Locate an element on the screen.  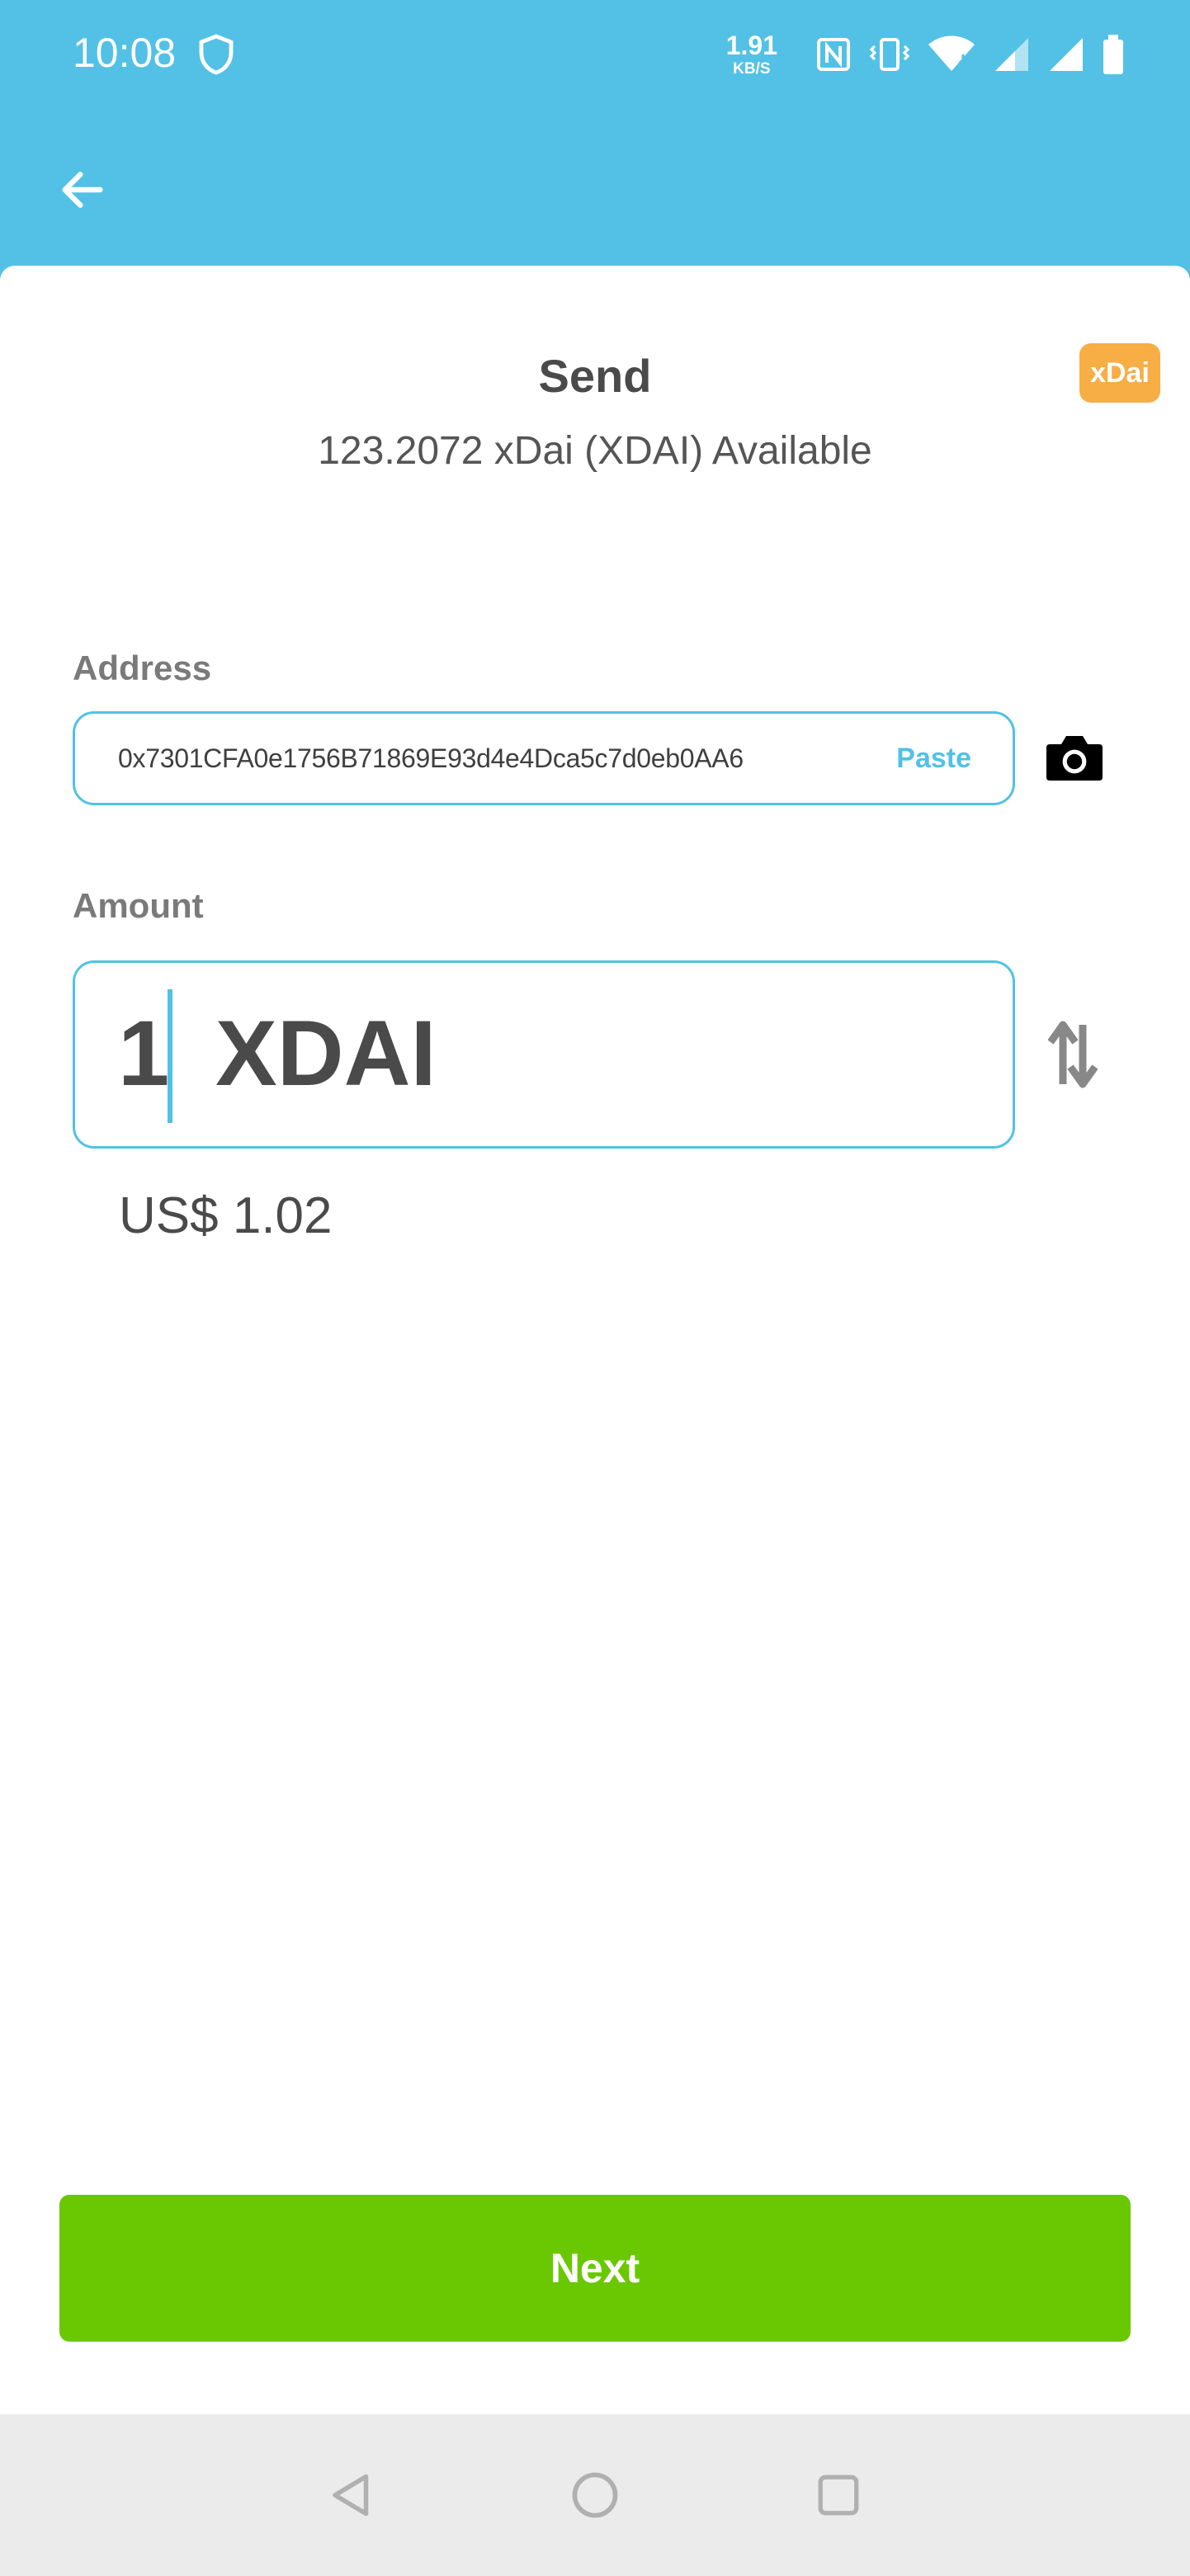
swap-currency-button is located at coordinates (1072, 1054).